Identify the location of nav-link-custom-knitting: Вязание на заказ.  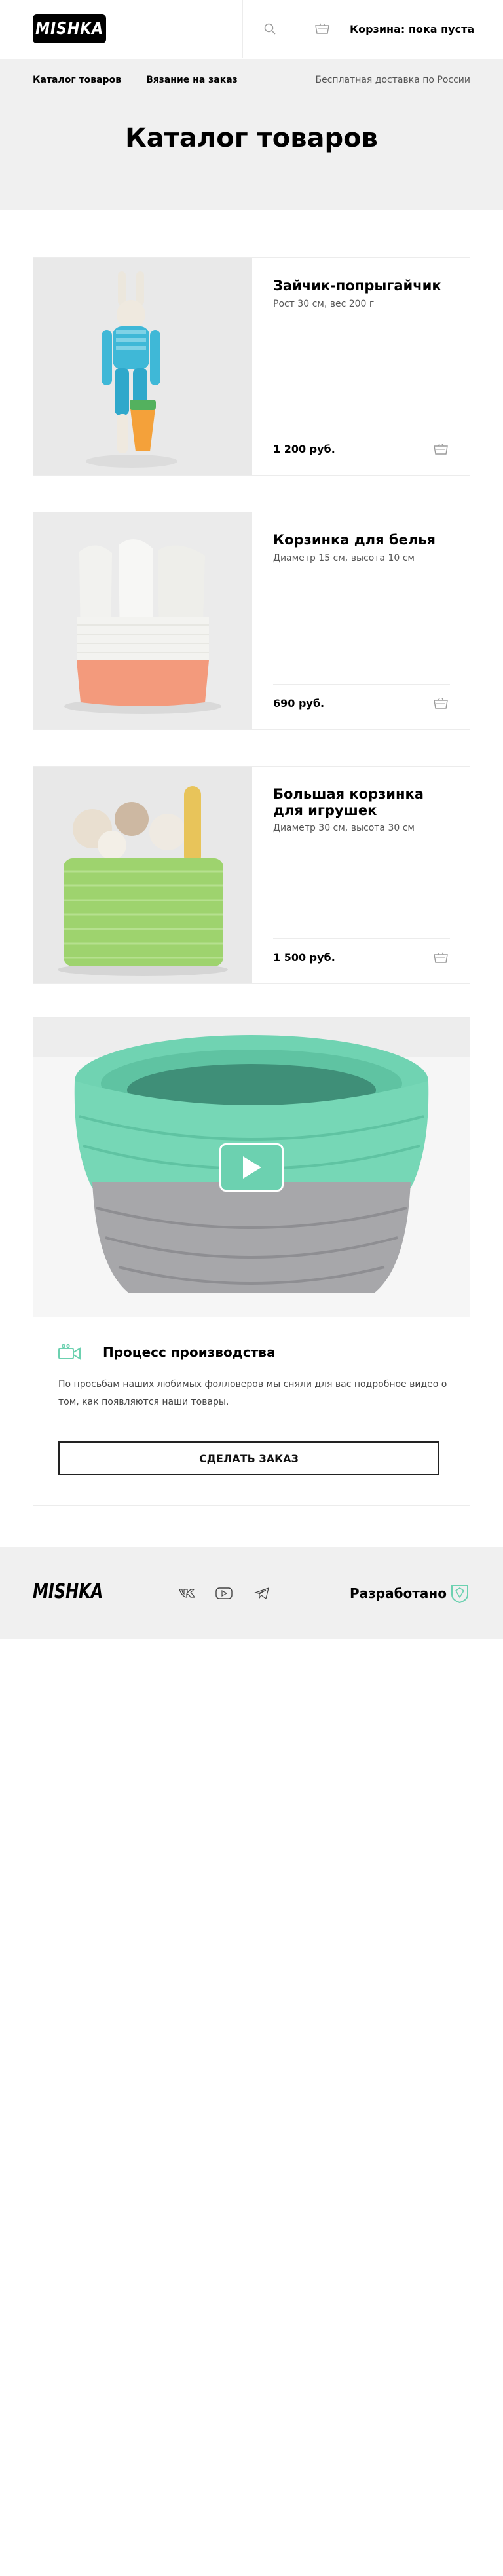
(192, 80).